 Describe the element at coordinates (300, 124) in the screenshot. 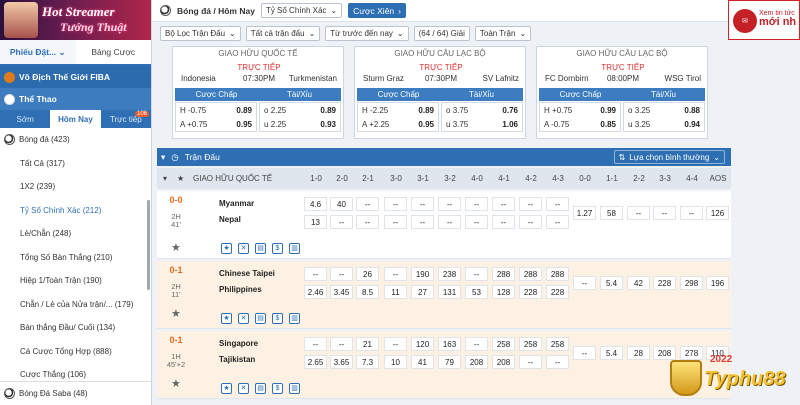

I see `odds-line: u 2.25 0.93` at that location.